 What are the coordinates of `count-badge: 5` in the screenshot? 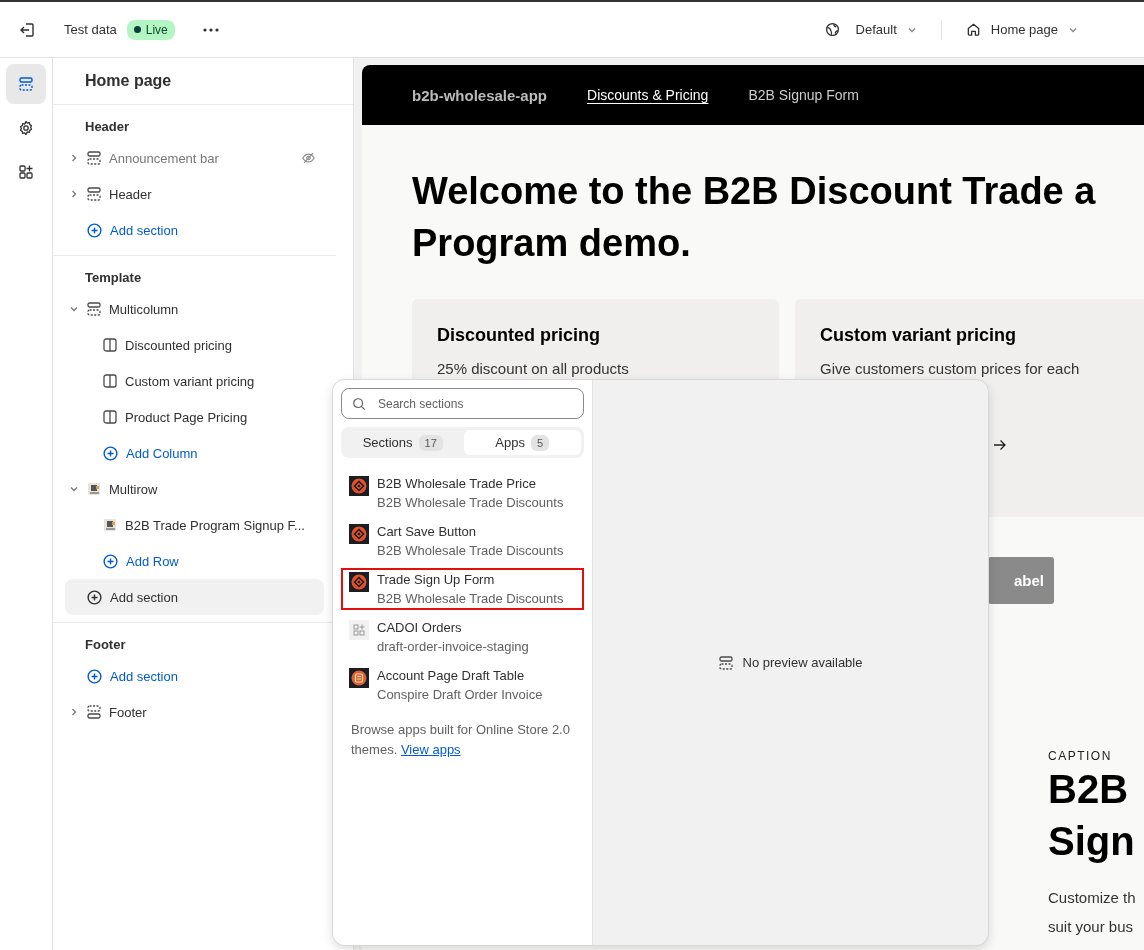 It's located at (540, 442).